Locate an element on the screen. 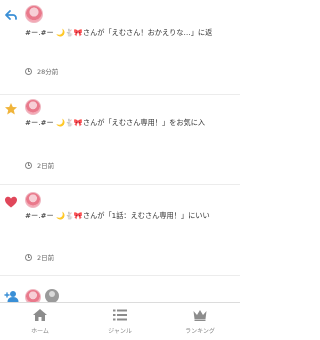 The width and height of the screenshot is (320, 340). notification-message: さんが「えむさん専用！」をお気に入 is located at coordinates (144, 122).